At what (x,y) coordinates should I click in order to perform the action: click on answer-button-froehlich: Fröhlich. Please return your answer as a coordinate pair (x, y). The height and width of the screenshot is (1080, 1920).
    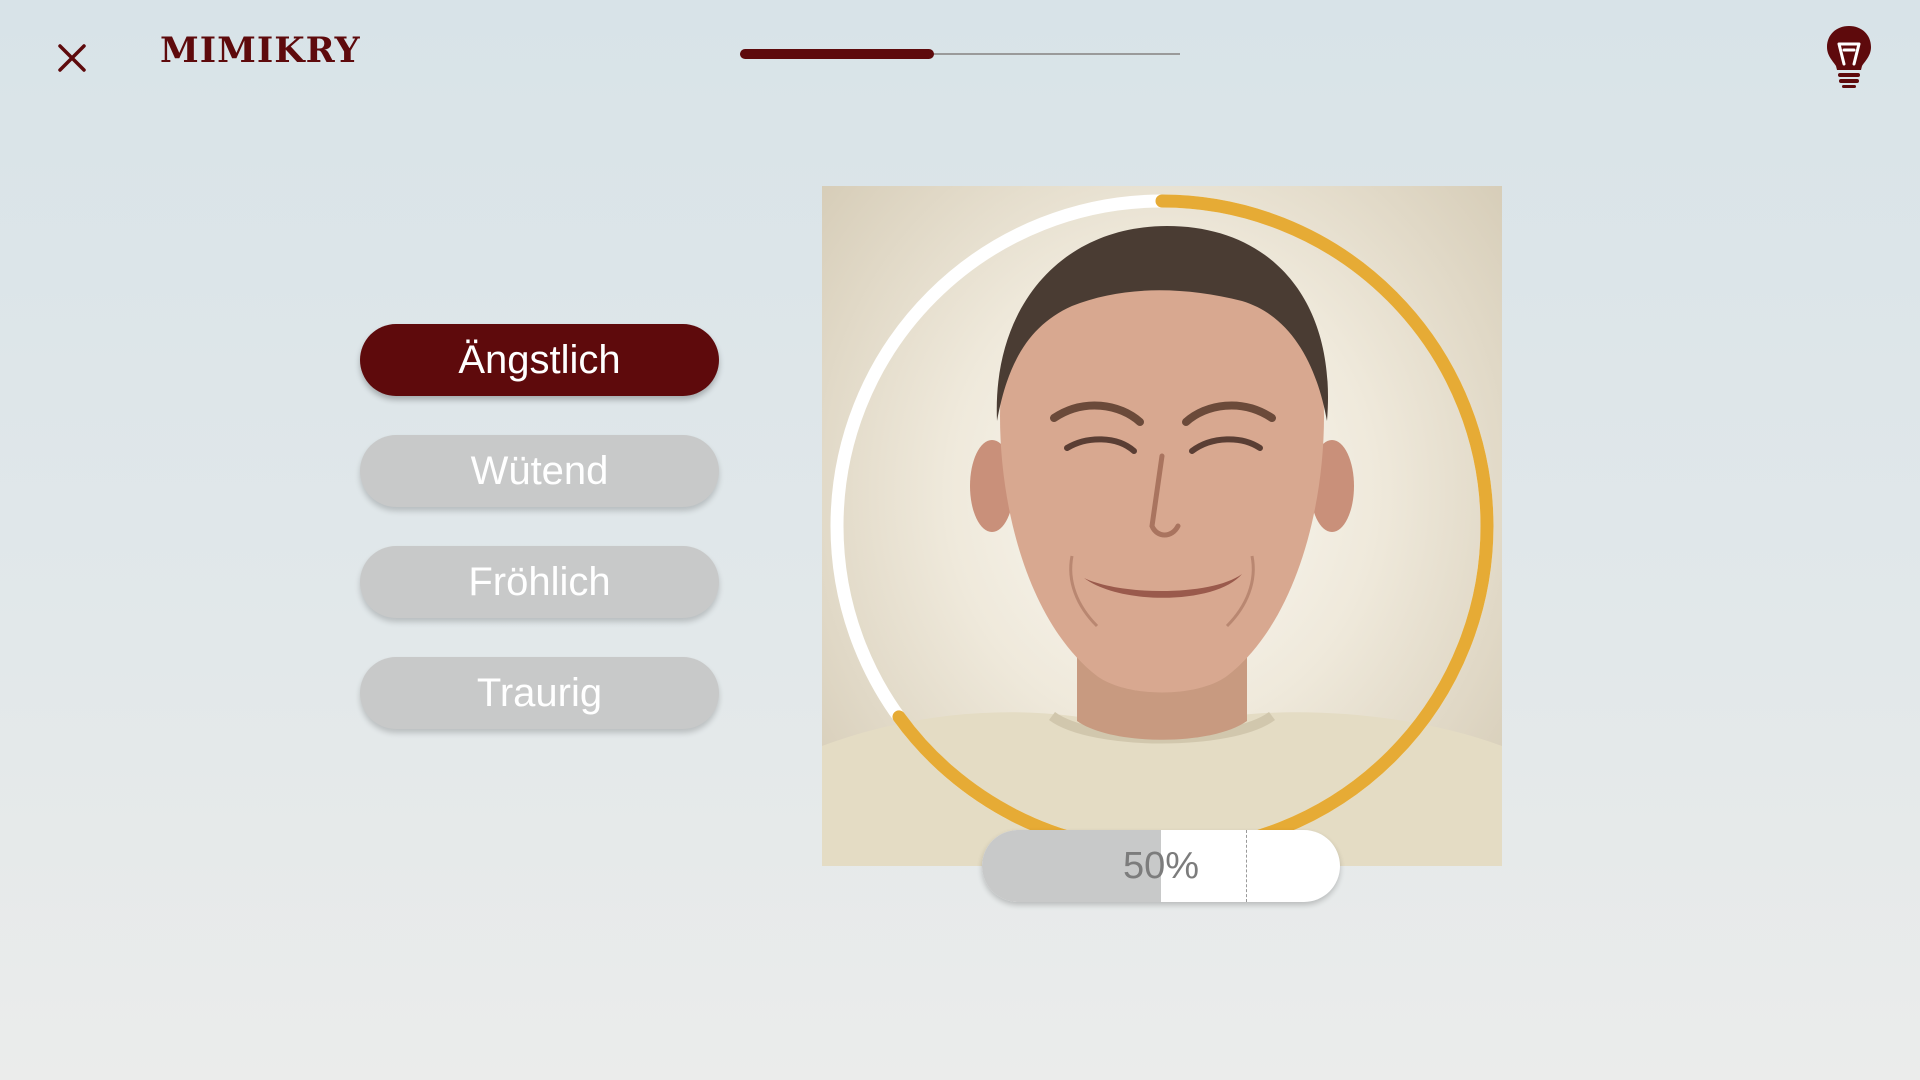
    Looking at the image, I should click on (539, 582).